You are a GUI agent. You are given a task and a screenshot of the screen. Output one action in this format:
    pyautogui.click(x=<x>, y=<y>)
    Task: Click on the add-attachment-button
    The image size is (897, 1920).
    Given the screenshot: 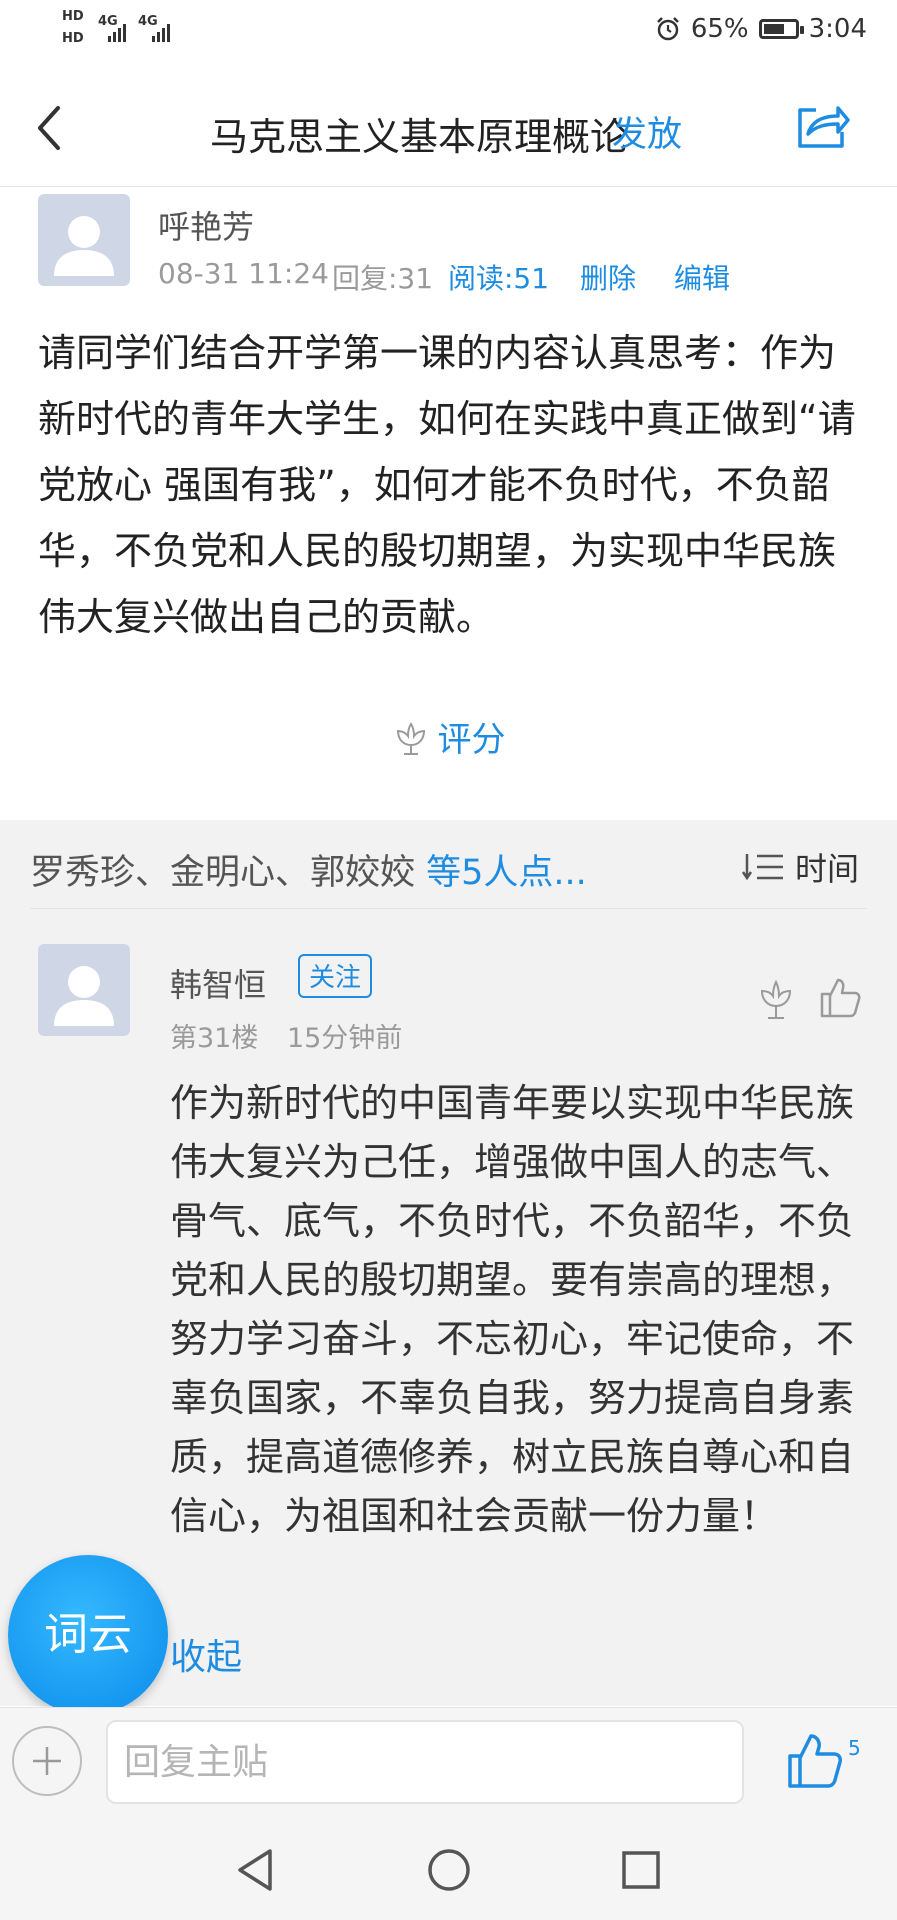 What is the action you would take?
    pyautogui.click(x=47, y=1761)
    